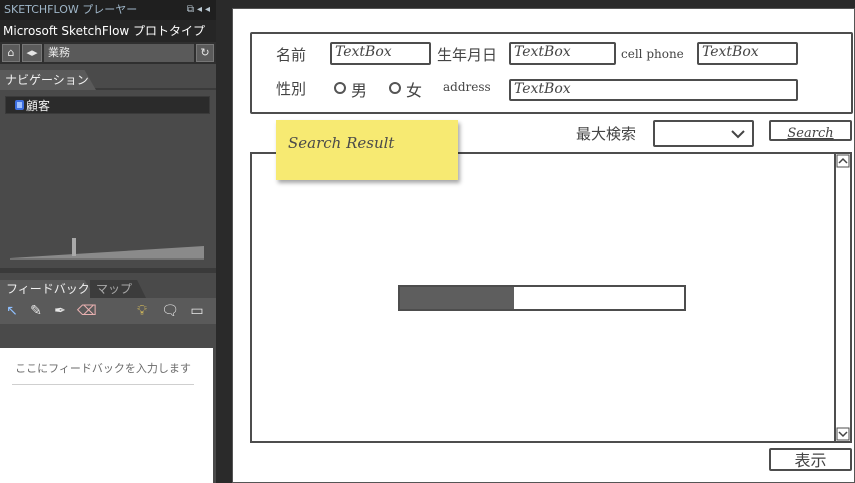 The image size is (855, 483). What do you see at coordinates (197, 311) in the screenshot?
I see `folder-icon: ▭` at bounding box center [197, 311].